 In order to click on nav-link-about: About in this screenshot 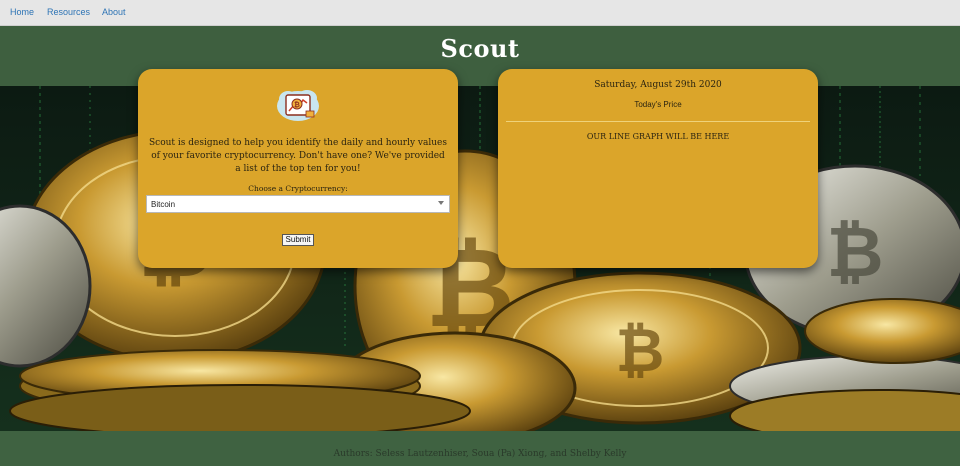, I will do `click(114, 12)`.